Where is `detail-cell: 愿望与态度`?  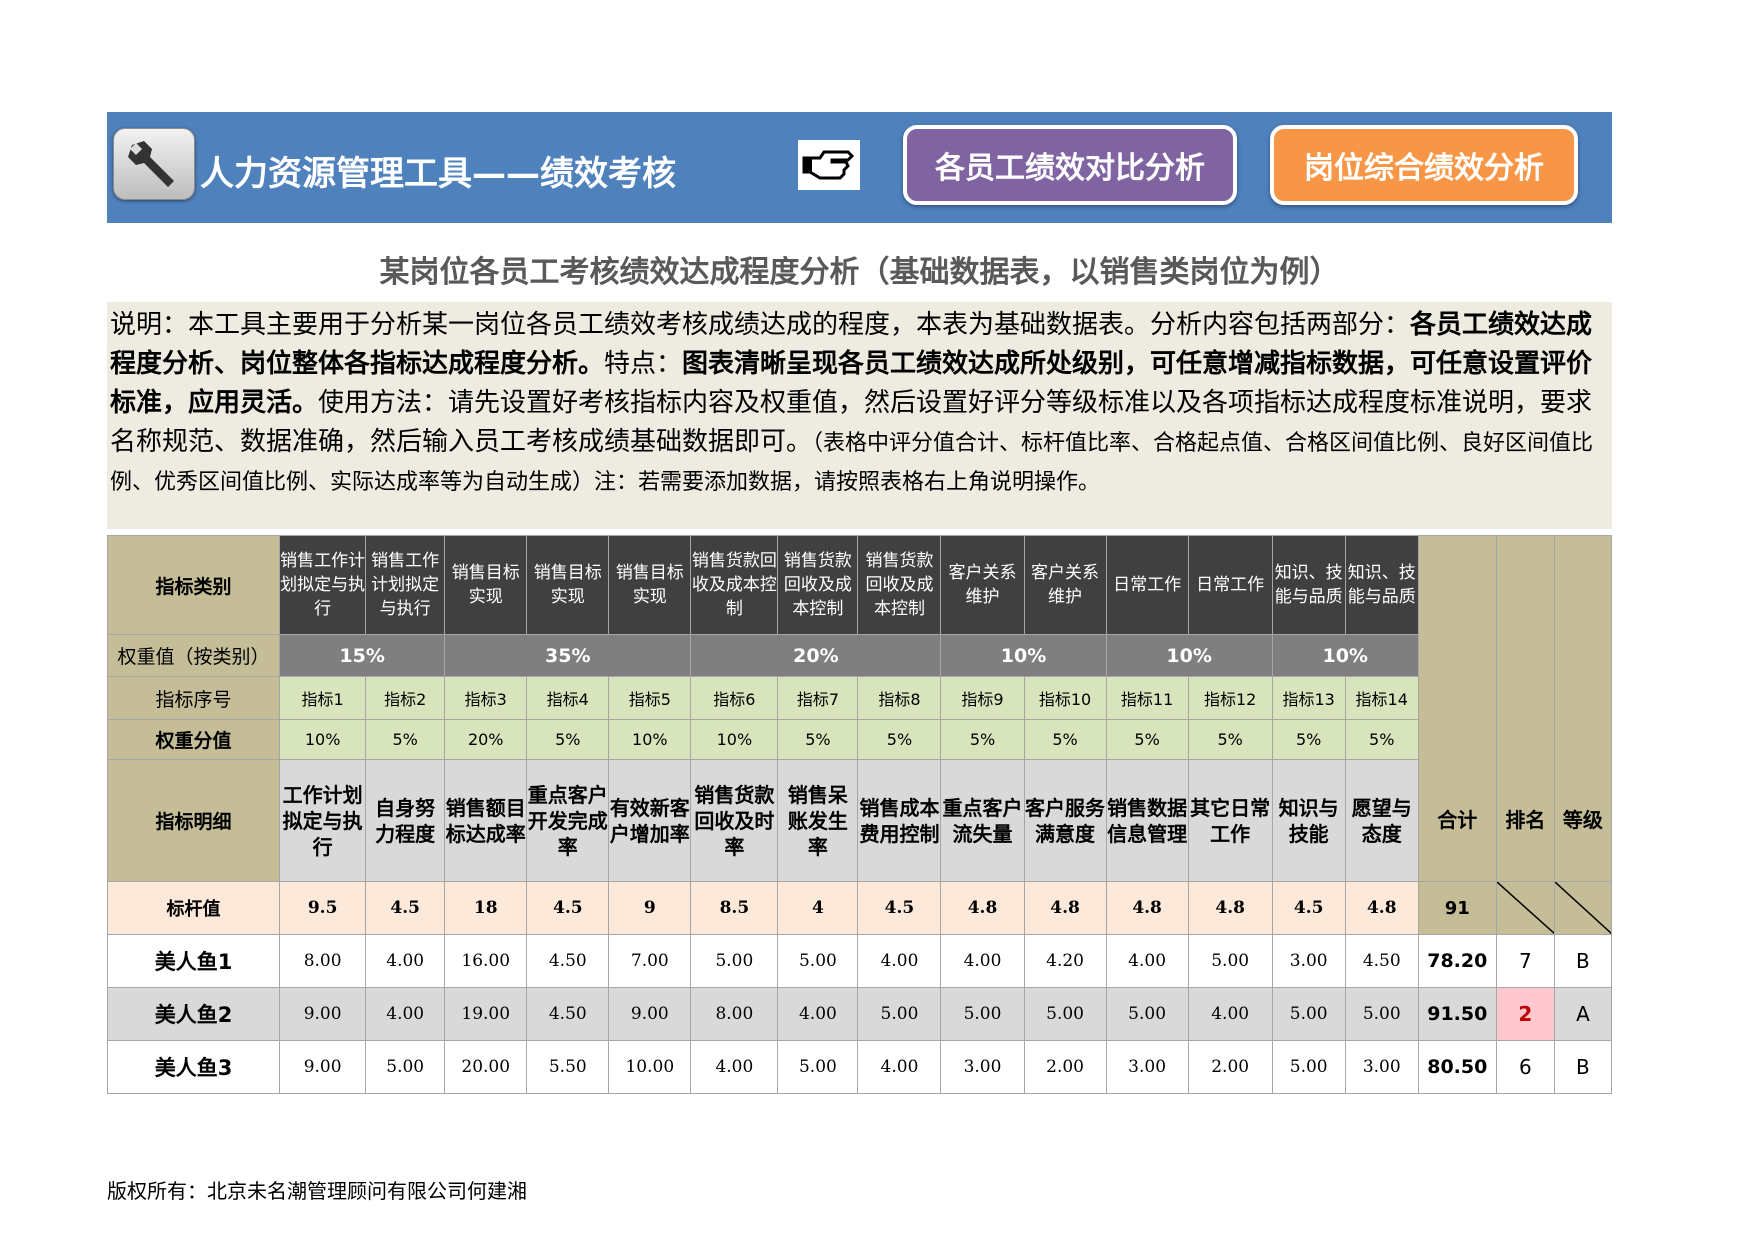 detail-cell: 愿望与态度 is located at coordinates (1381, 820).